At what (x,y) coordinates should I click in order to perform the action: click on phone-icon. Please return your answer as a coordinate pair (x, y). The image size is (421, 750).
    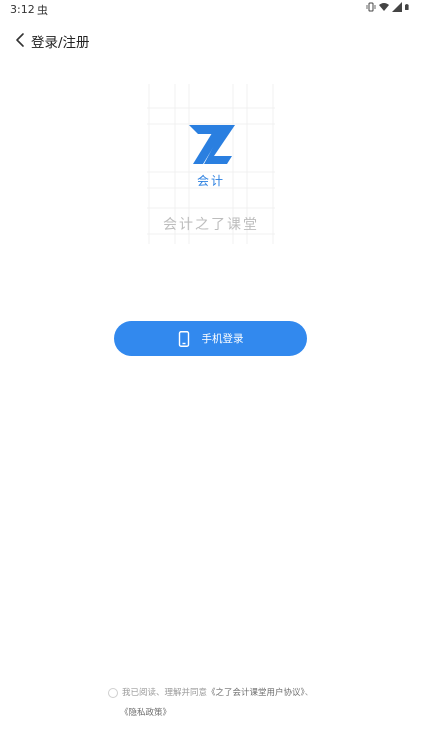
    Looking at the image, I should click on (183, 338).